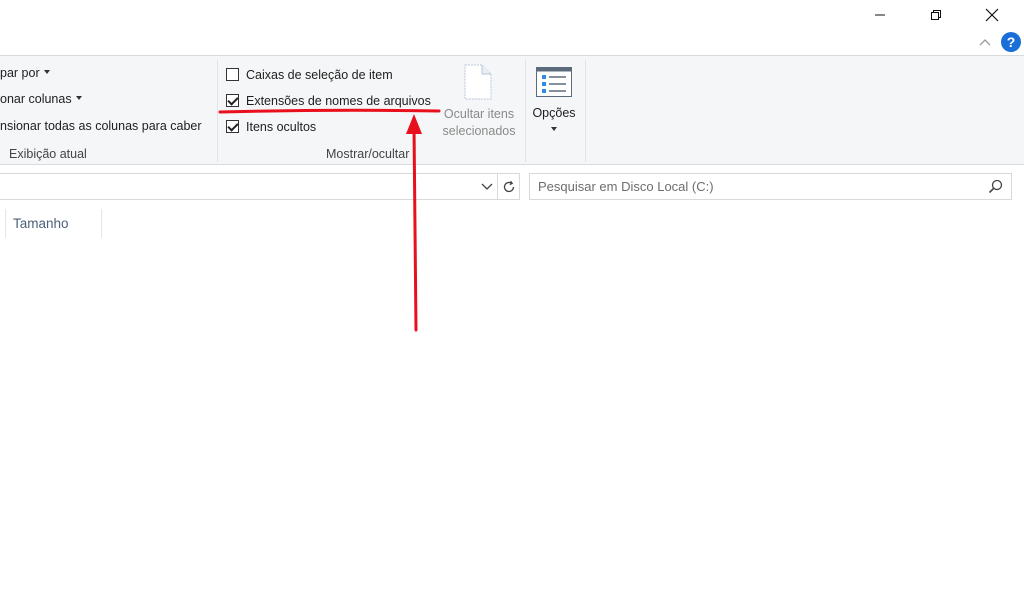 The image size is (1024, 605). I want to click on refresh-button, so click(509, 186).